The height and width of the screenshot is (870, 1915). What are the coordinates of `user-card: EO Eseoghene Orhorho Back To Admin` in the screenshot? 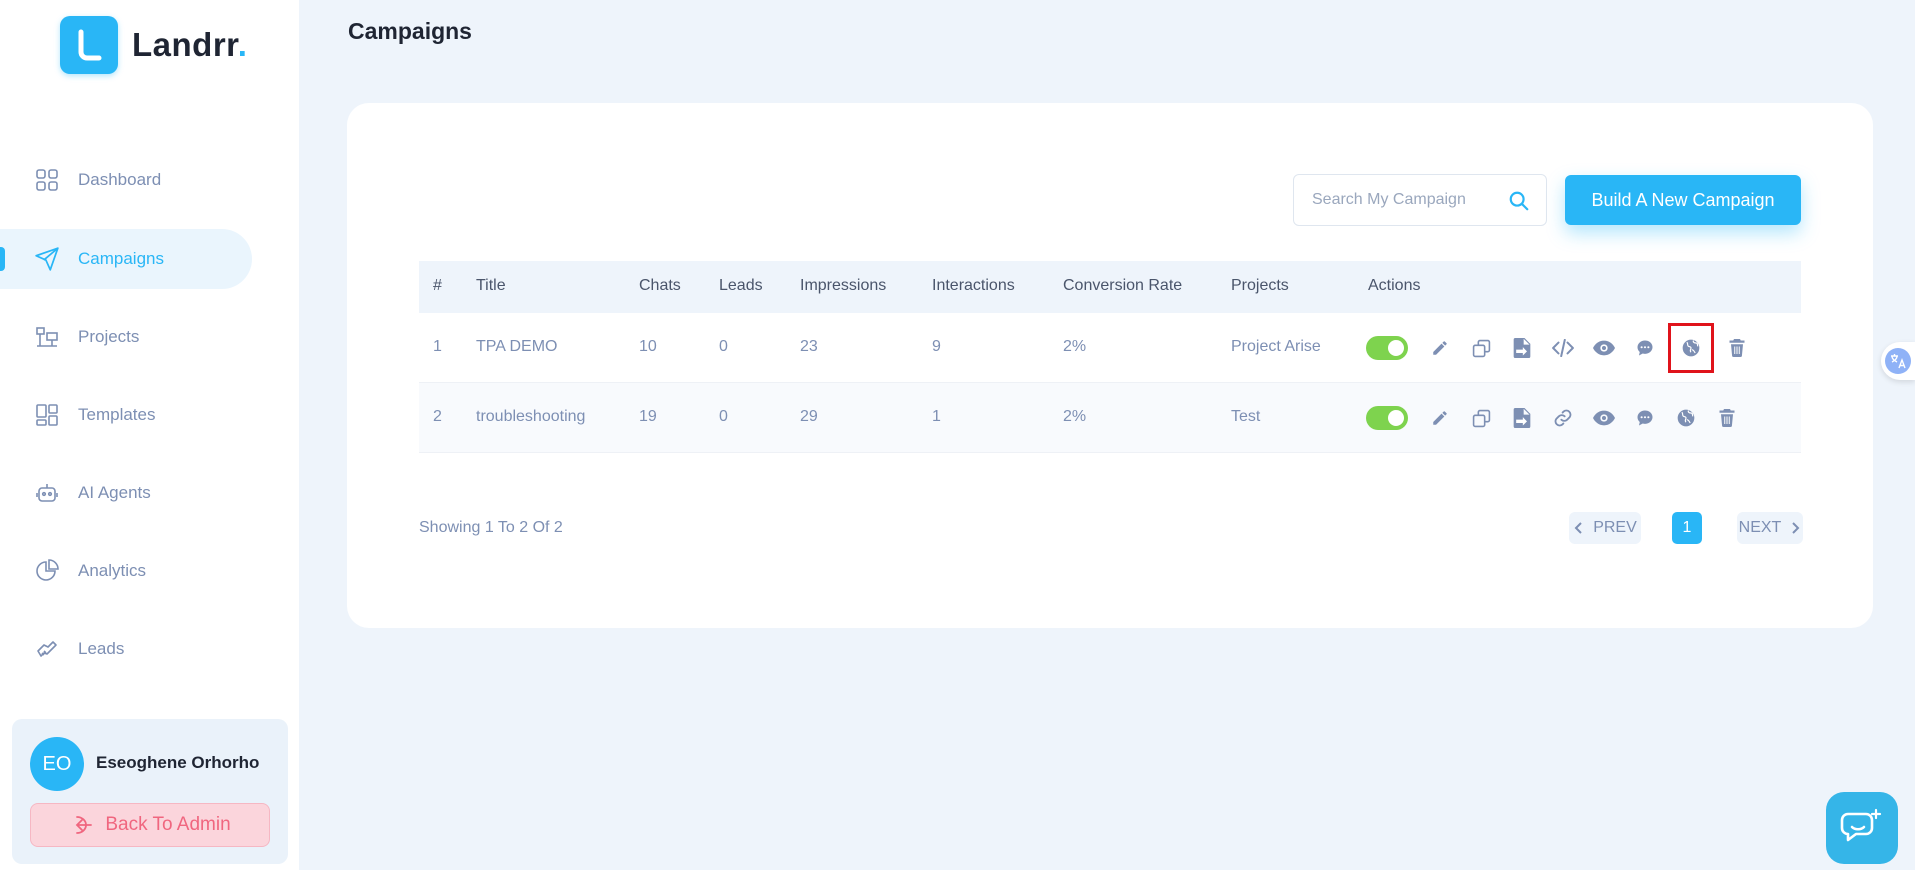 It's located at (150, 791).